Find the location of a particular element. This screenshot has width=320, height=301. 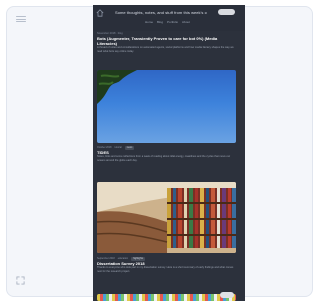

post-3-thumbnail is located at coordinates (166, 217).